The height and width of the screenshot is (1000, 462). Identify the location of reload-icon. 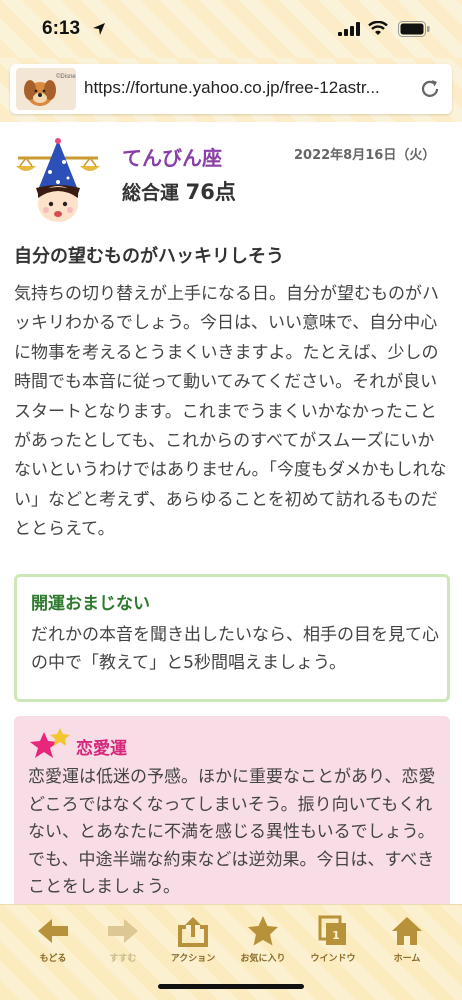
(430, 89).